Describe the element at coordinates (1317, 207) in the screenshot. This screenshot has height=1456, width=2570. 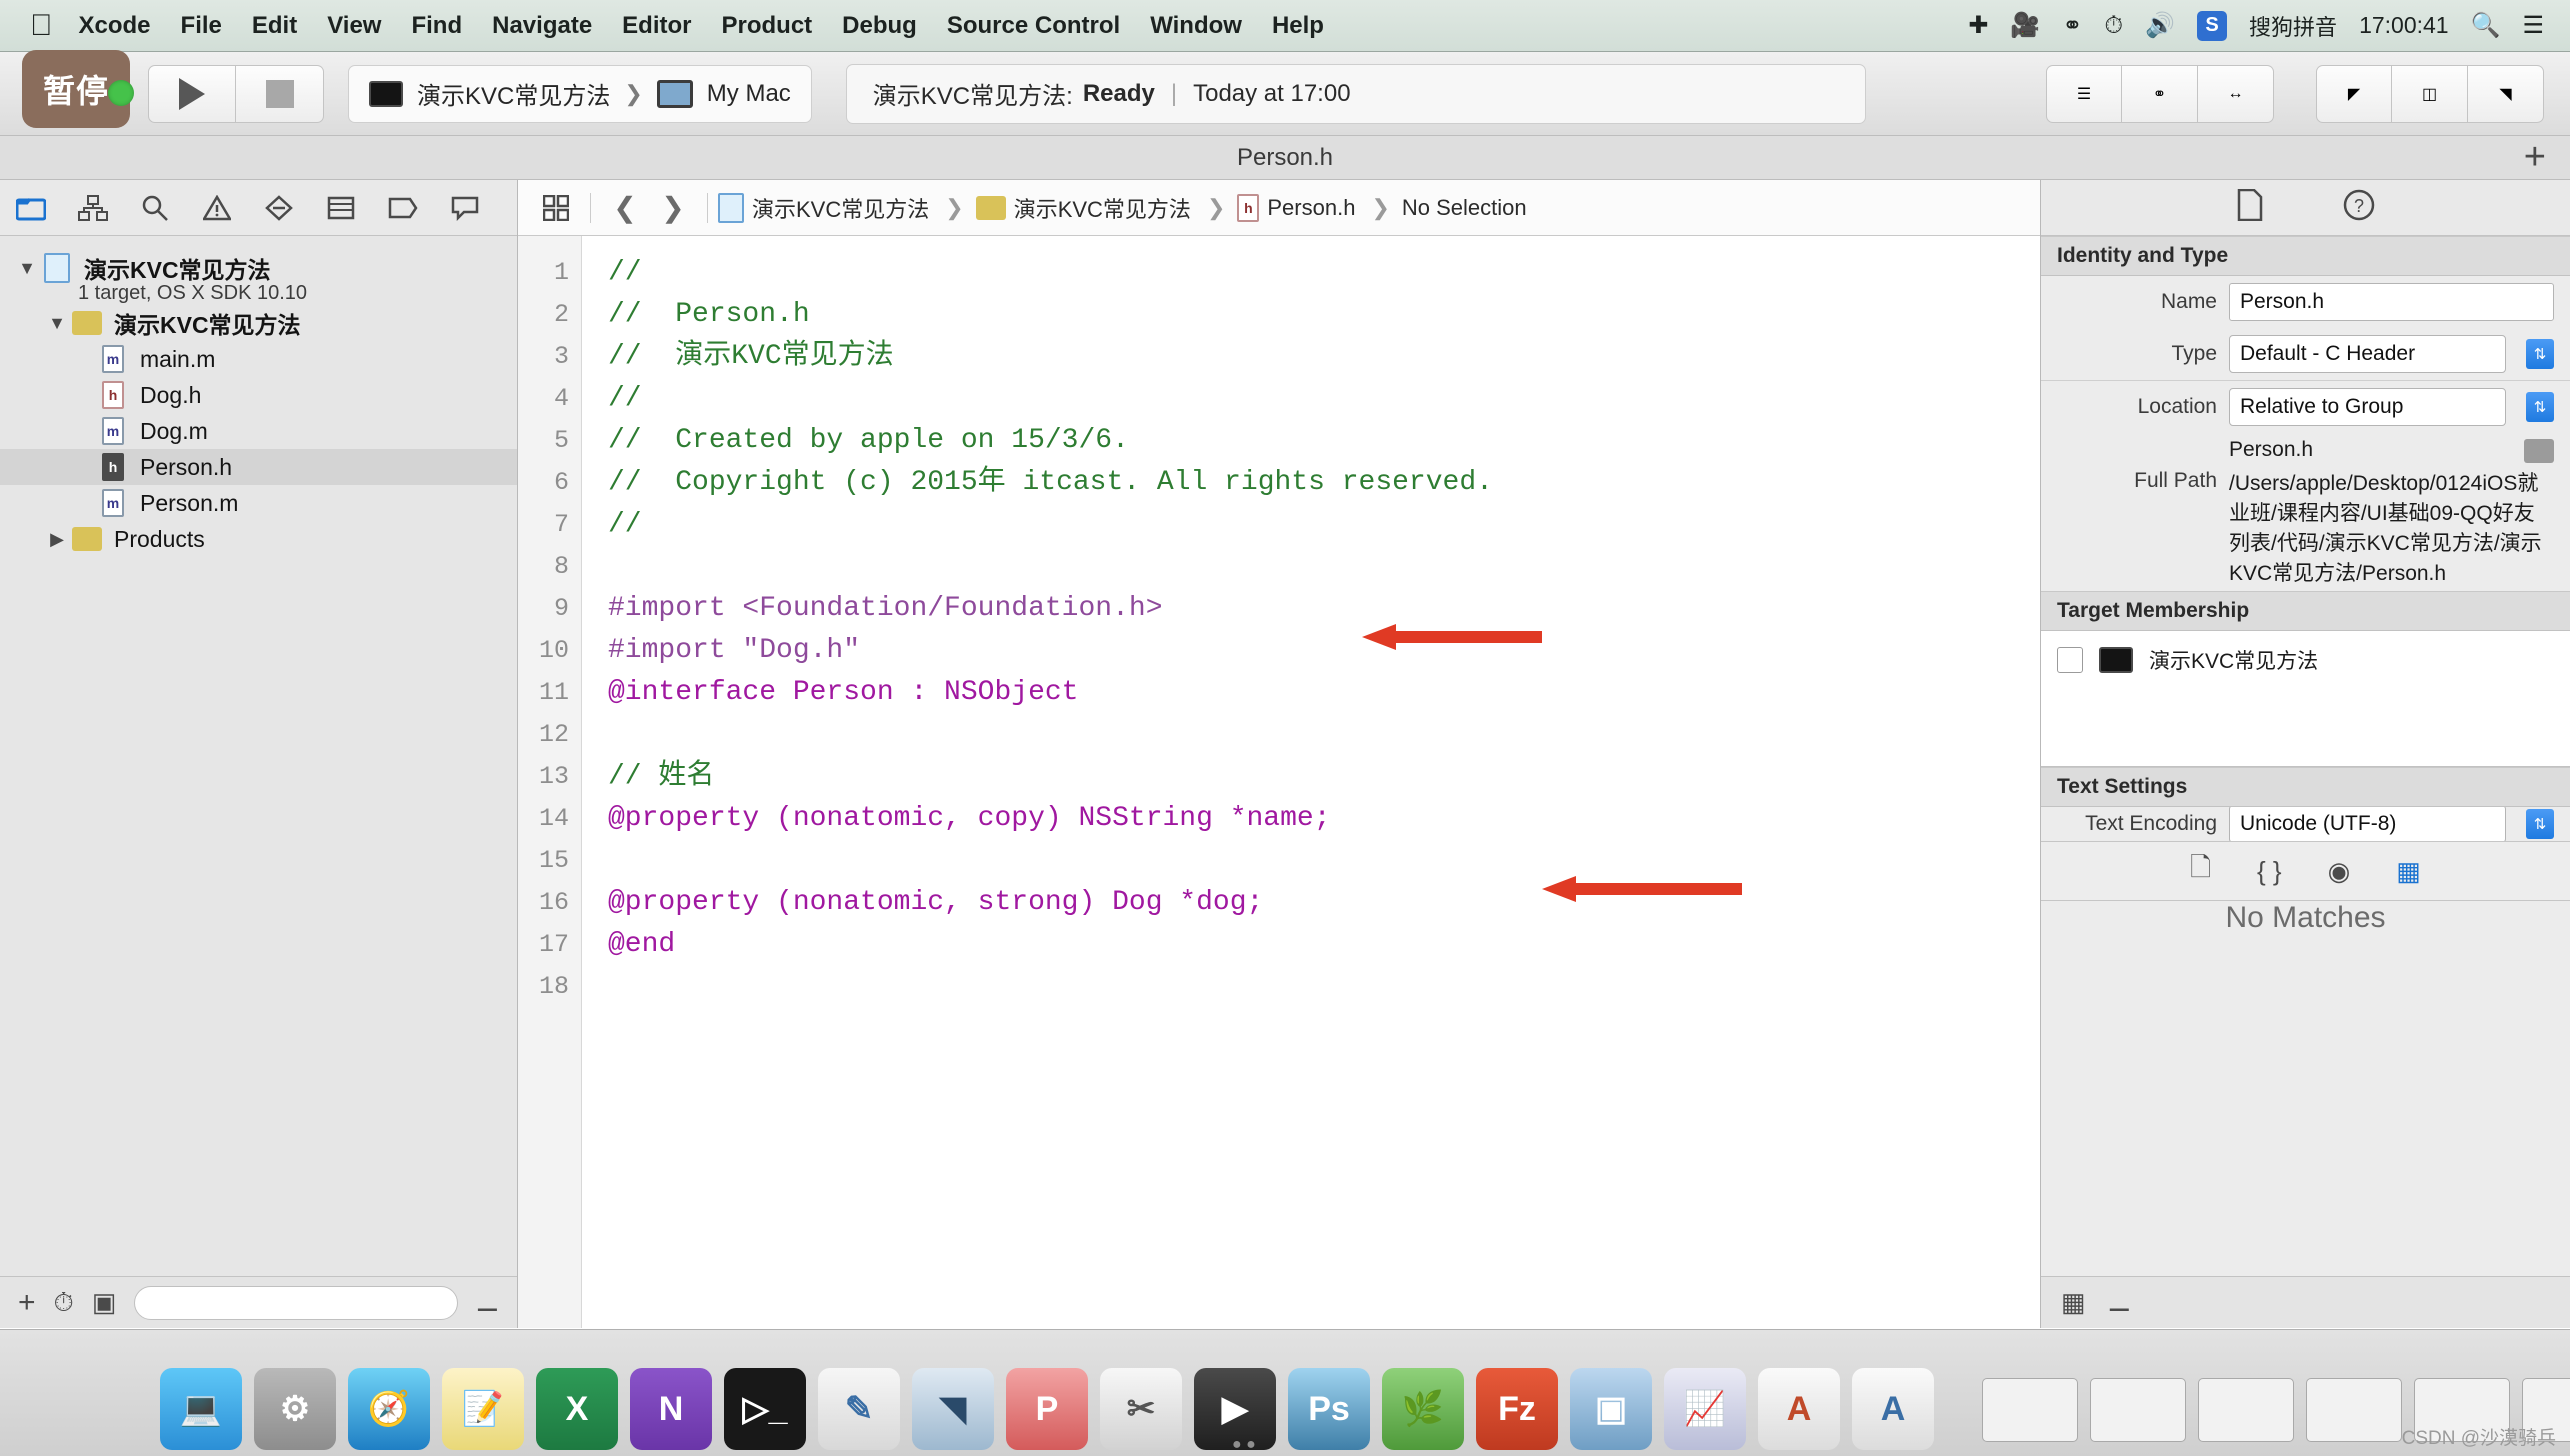
I see `breadcrumb-file: h Person.h ❯` at that location.